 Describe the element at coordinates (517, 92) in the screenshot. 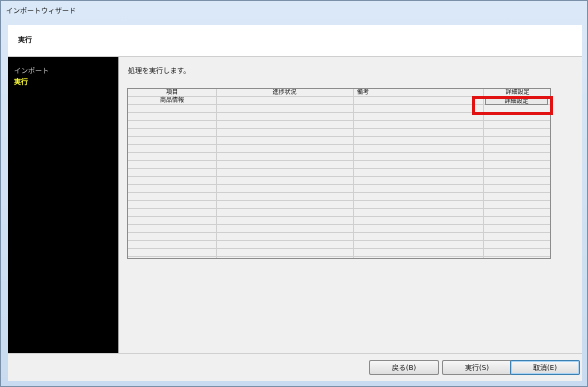

I see `column-header-detail: 詳細設定` at that location.